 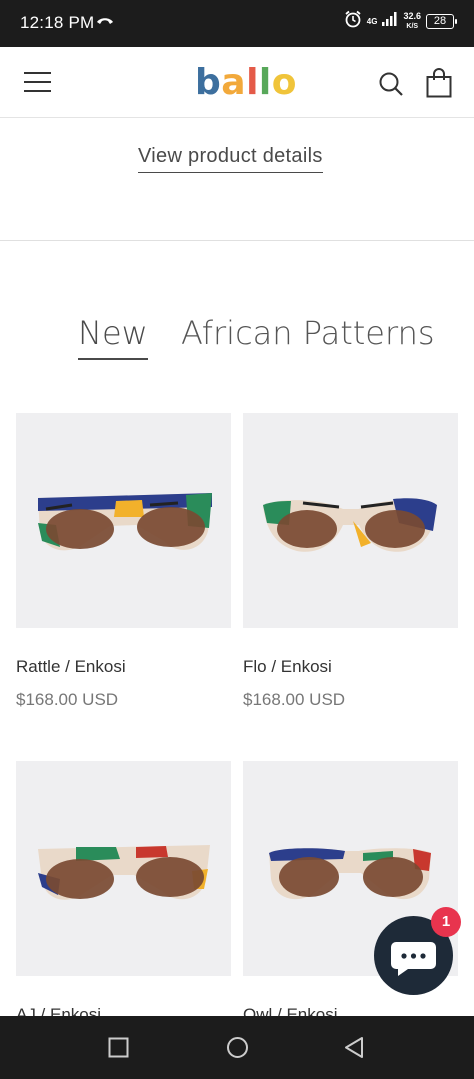 What do you see at coordinates (118, 1050) in the screenshot?
I see `square-recents-icon` at bounding box center [118, 1050].